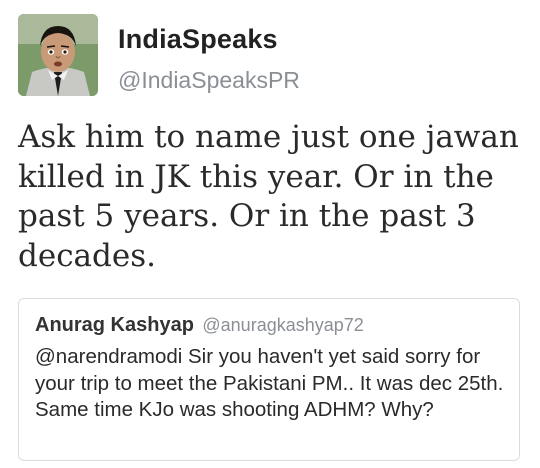 This screenshot has height=468, width=540. Describe the element at coordinates (283, 325) in the screenshot. I see `quoted-author-handle: @anuragkashyap72` at that location.